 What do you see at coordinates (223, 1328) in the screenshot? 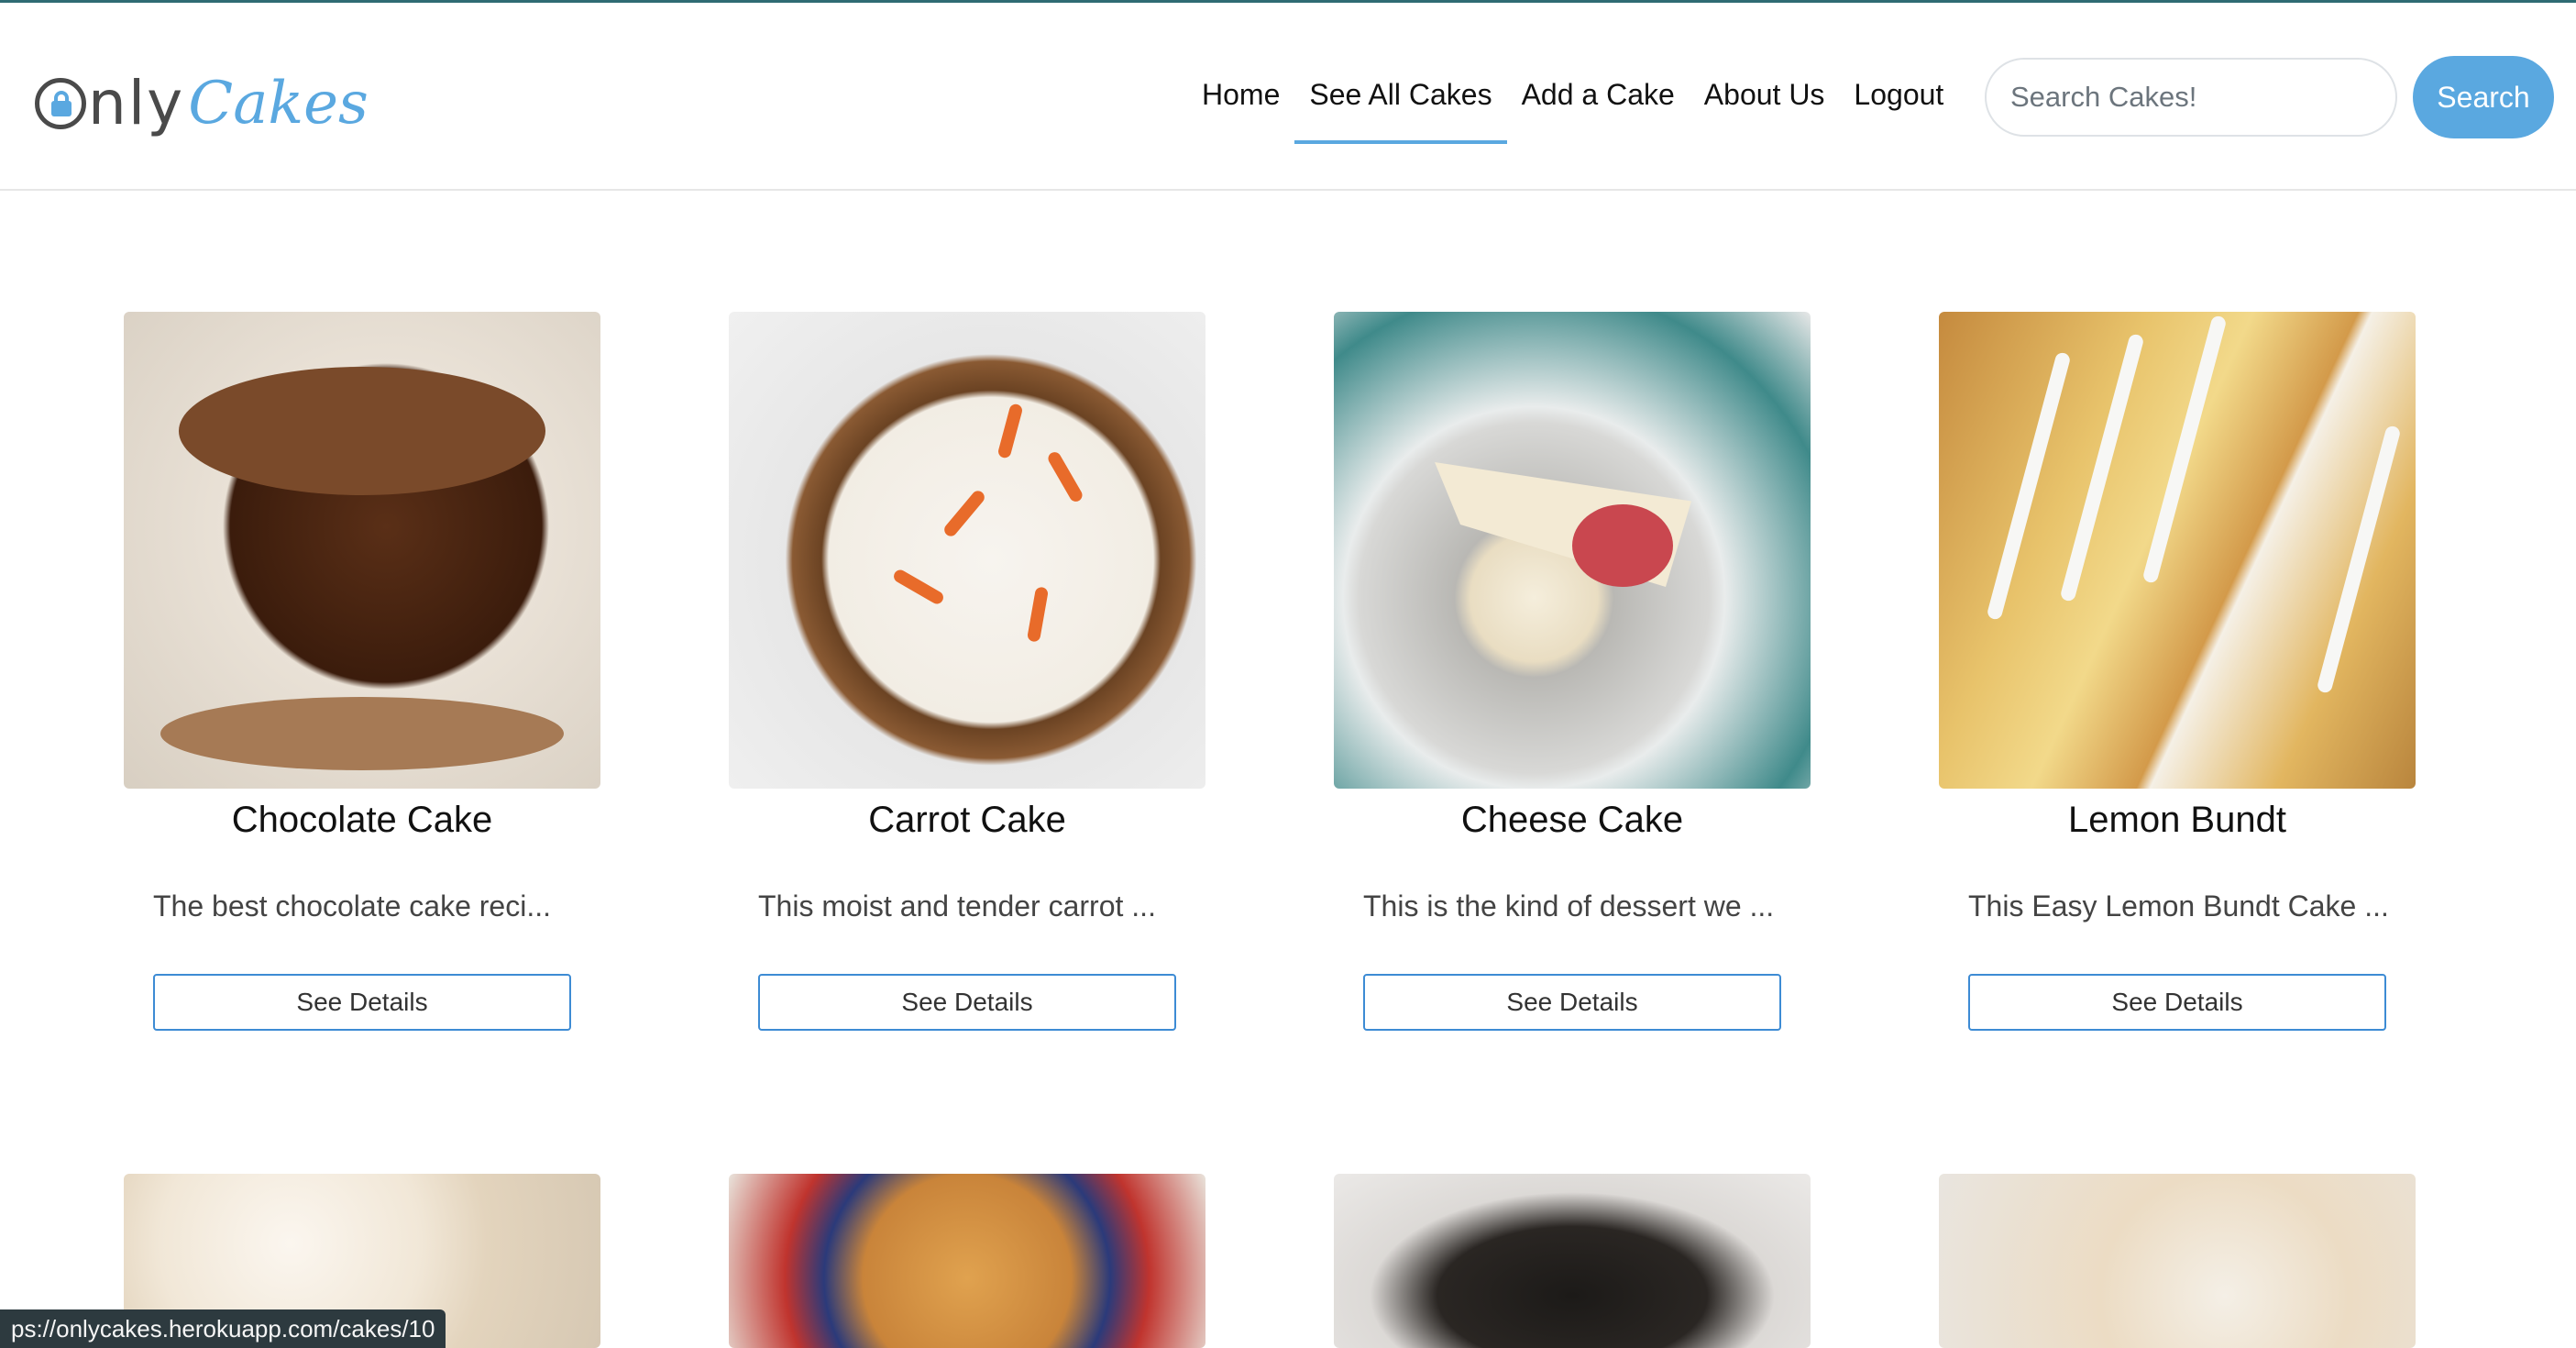
I see `link-status-bar: ps://onlycakes.herokuapp.com/cakes/10` at bounding box center [223, 1328].